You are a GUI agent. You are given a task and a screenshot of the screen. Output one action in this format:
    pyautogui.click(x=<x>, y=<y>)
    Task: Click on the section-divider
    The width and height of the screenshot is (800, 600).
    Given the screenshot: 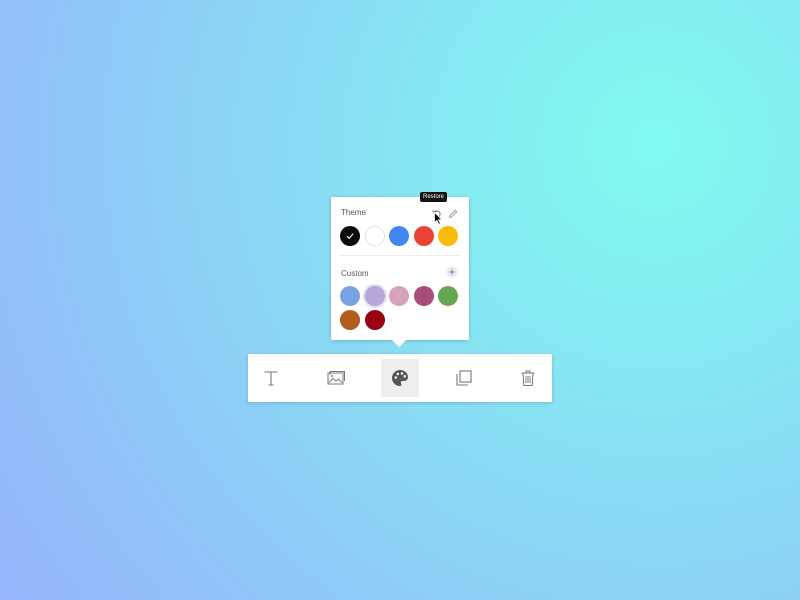 What is the action you would take?
    pyautogui.click(x=400, y=255)
    